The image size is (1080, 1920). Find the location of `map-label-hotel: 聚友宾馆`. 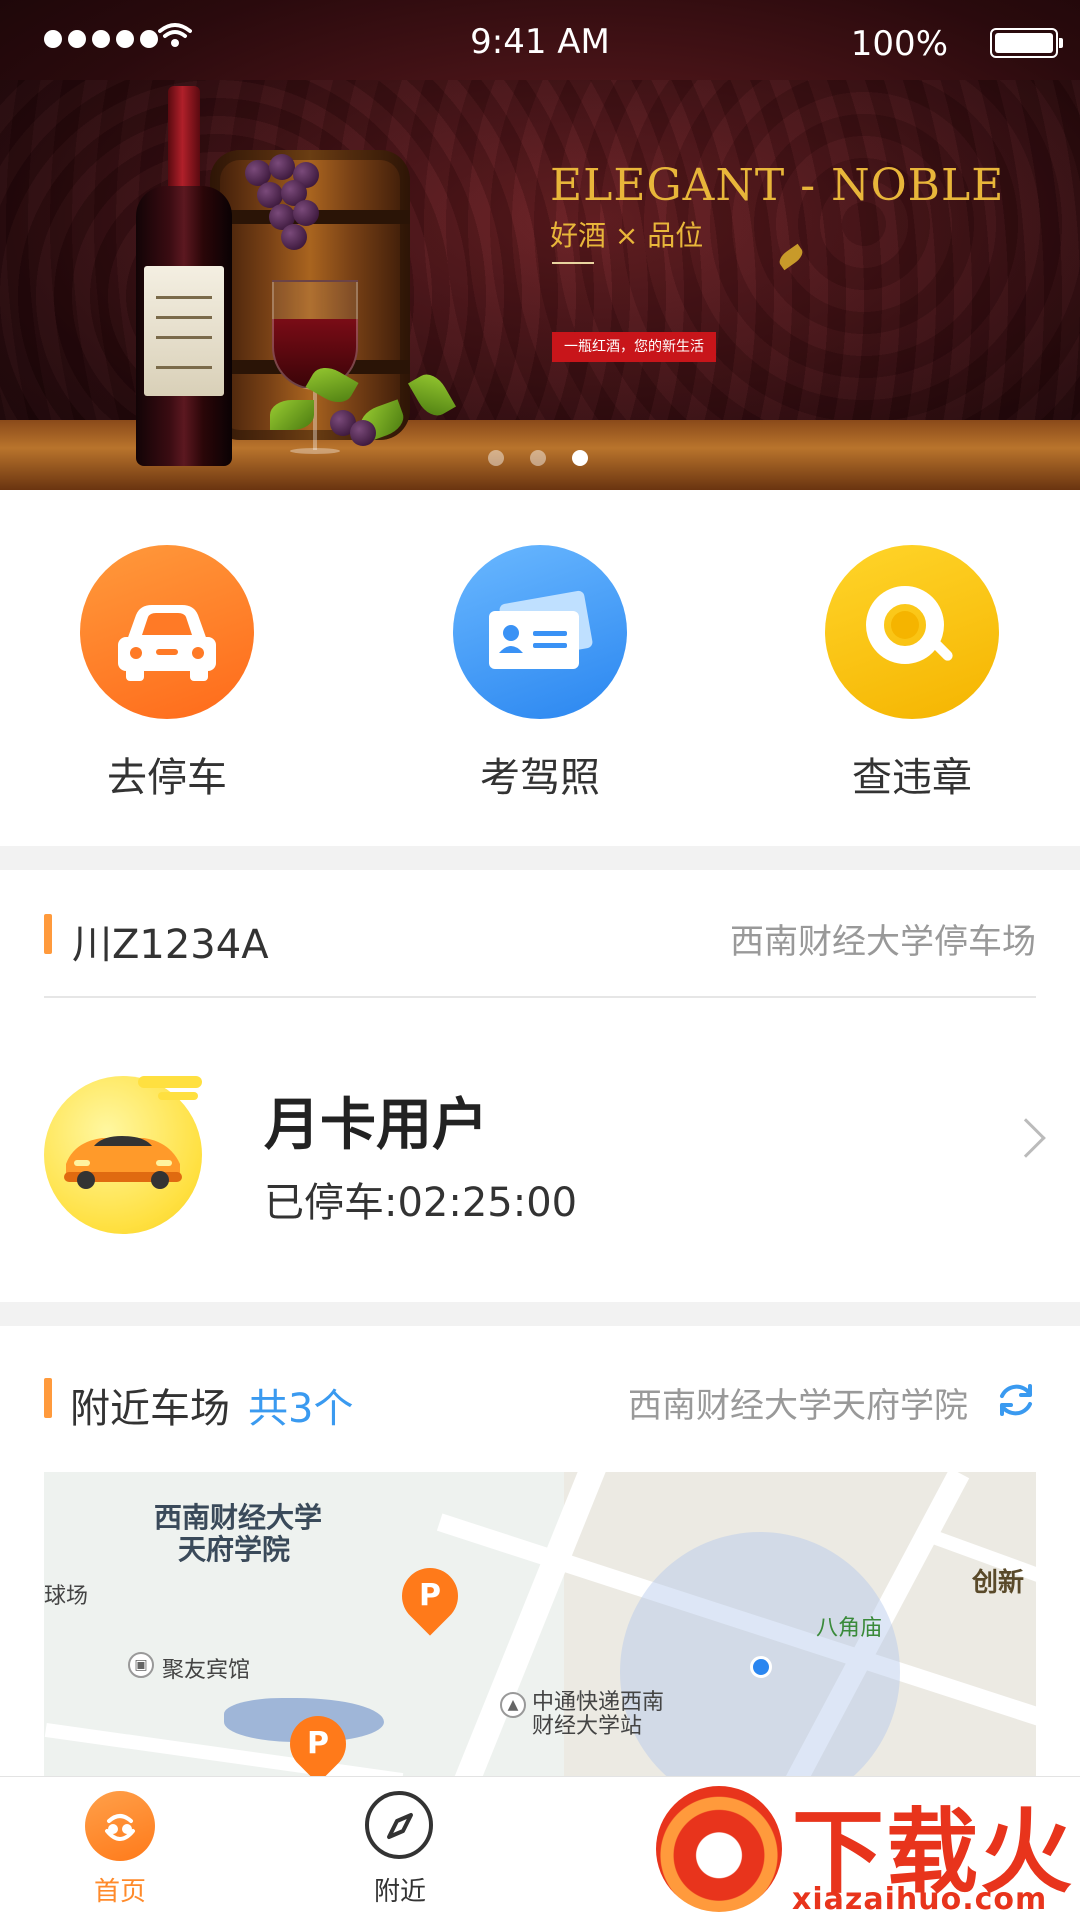

map-label-hotel: 聚友宾馆 is located at coordinates (206, 1670).